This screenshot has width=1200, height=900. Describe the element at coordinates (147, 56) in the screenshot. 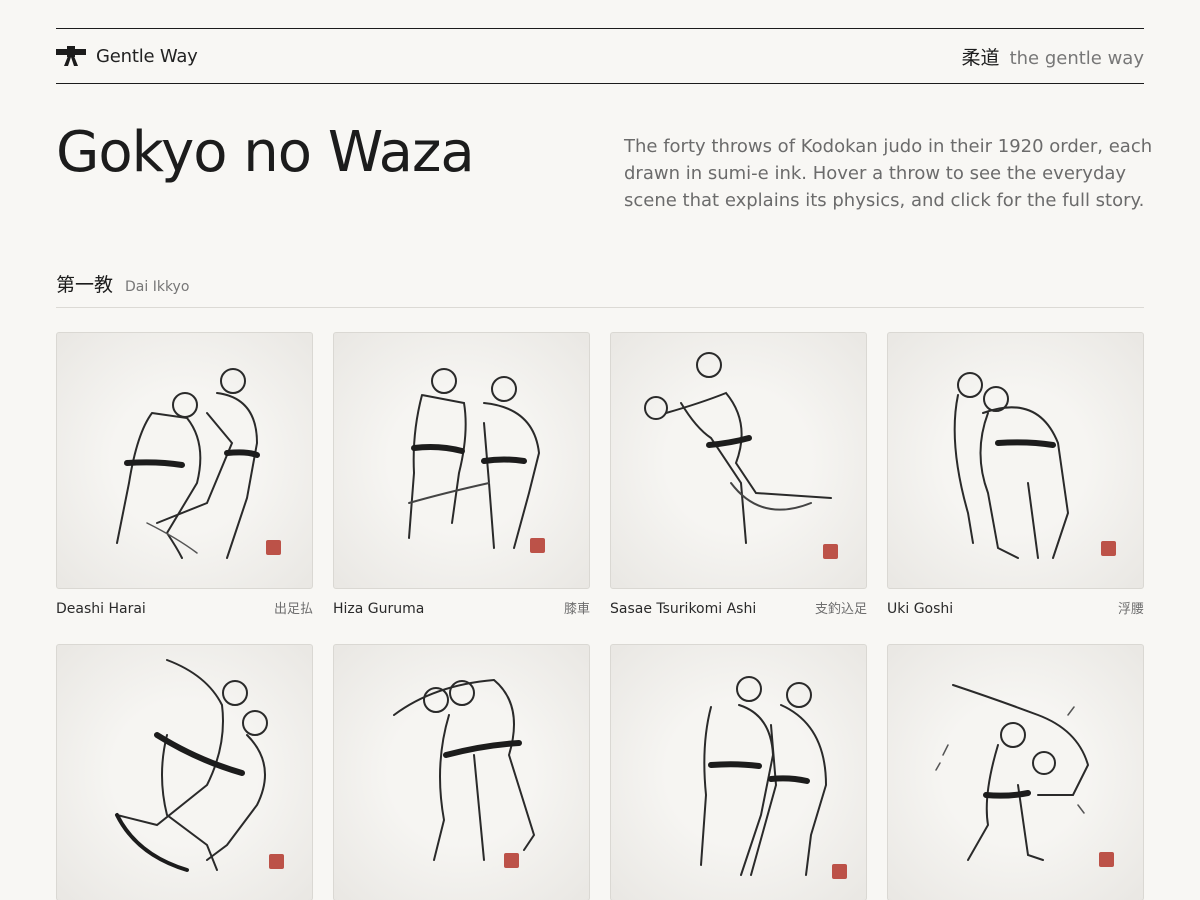

I see `brand-name: Gentle Way` at that location.